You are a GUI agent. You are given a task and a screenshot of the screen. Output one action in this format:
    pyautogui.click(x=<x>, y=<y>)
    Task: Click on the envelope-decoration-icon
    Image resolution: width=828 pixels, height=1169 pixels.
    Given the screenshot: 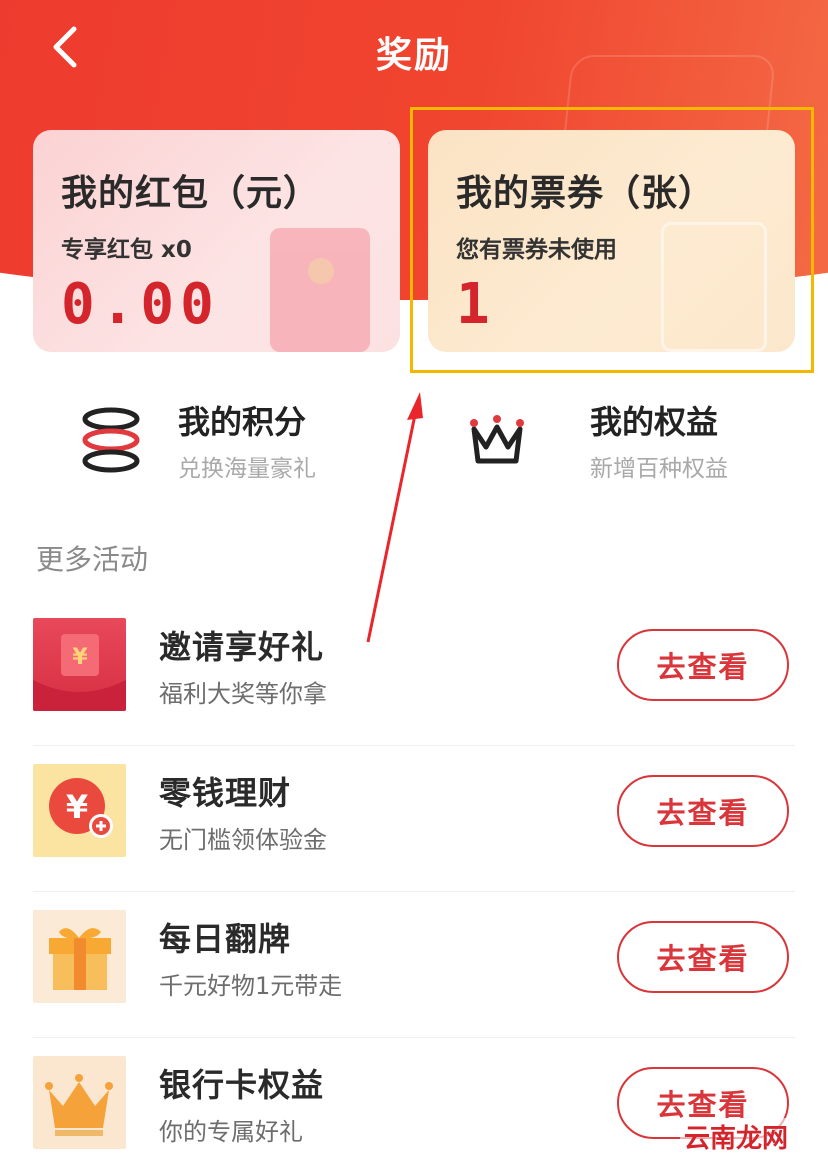 What is the action you would take?
    pyautogui.click(x=320, y=290)
    